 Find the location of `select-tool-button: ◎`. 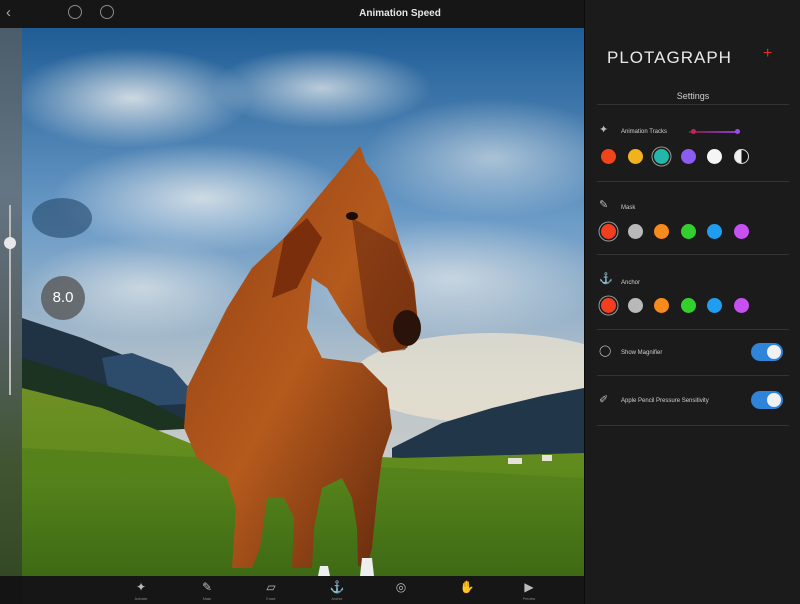

select-tool-button: ◎ is located at coordinates (401, 587).